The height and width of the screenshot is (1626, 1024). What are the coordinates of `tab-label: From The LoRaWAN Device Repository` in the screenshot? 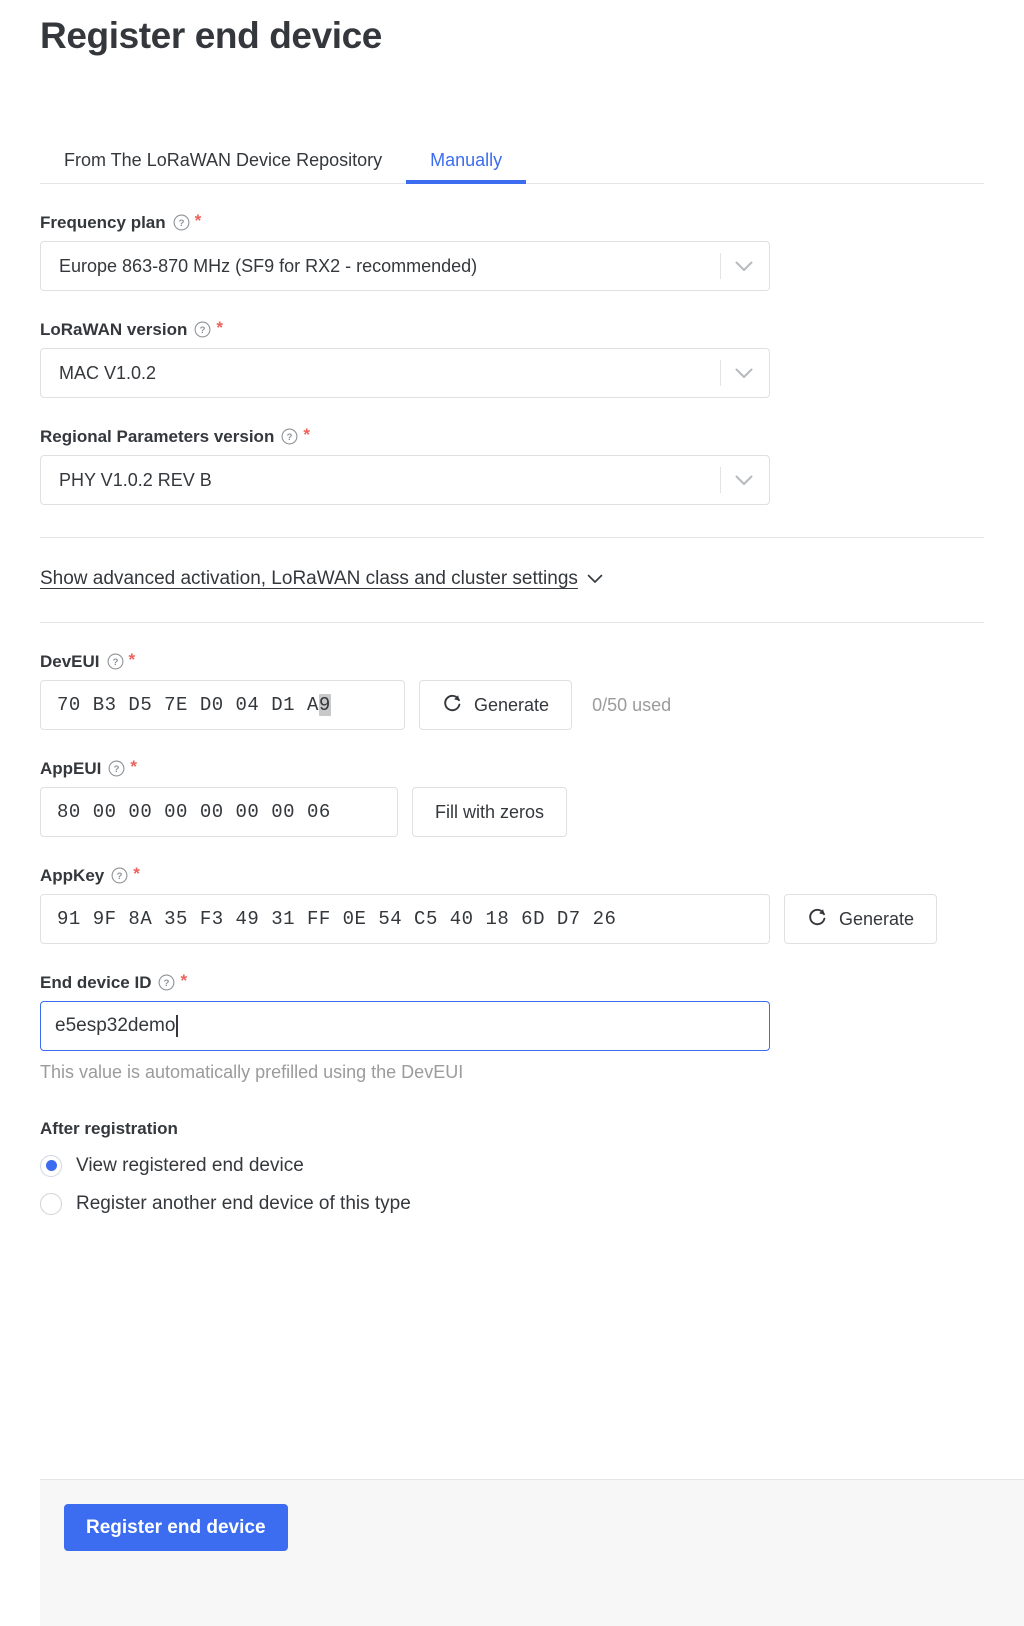 It's located at (223, 160).